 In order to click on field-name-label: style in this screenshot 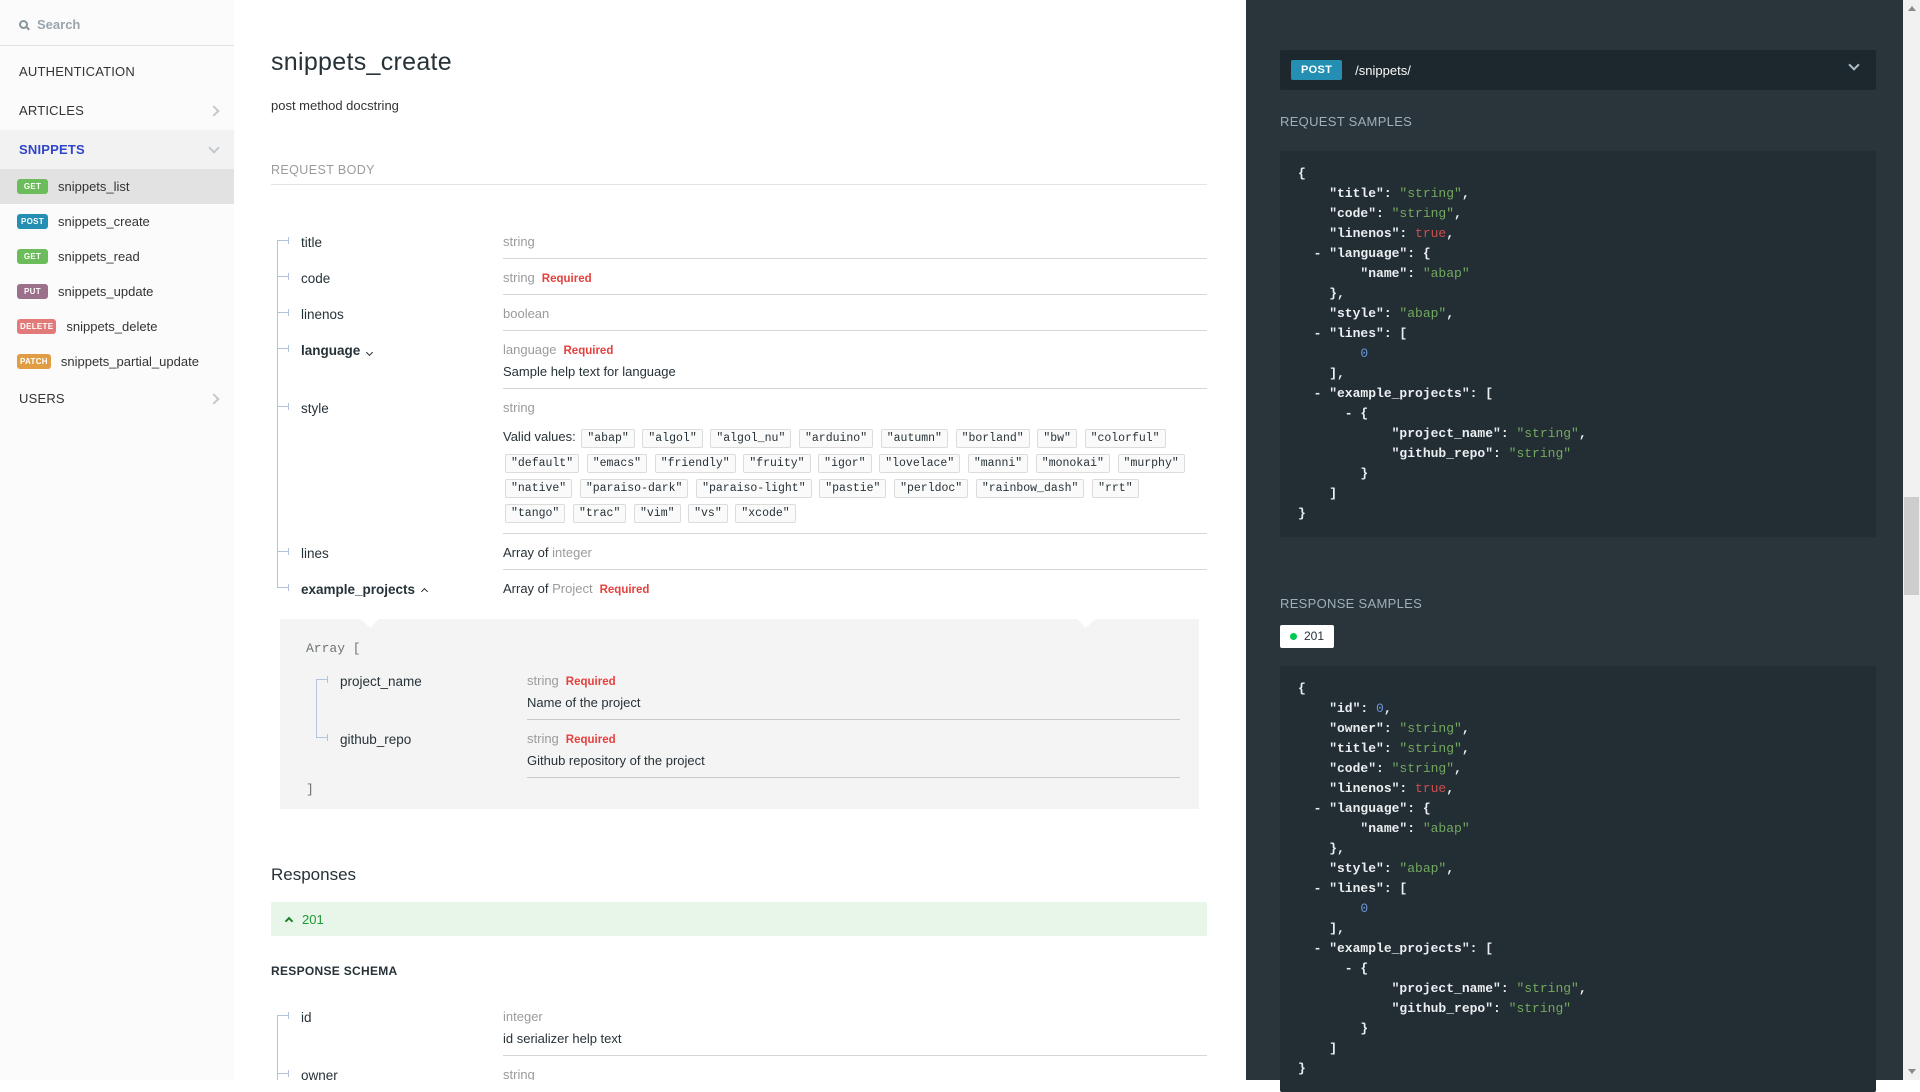, I will do `click(315, 408)`.